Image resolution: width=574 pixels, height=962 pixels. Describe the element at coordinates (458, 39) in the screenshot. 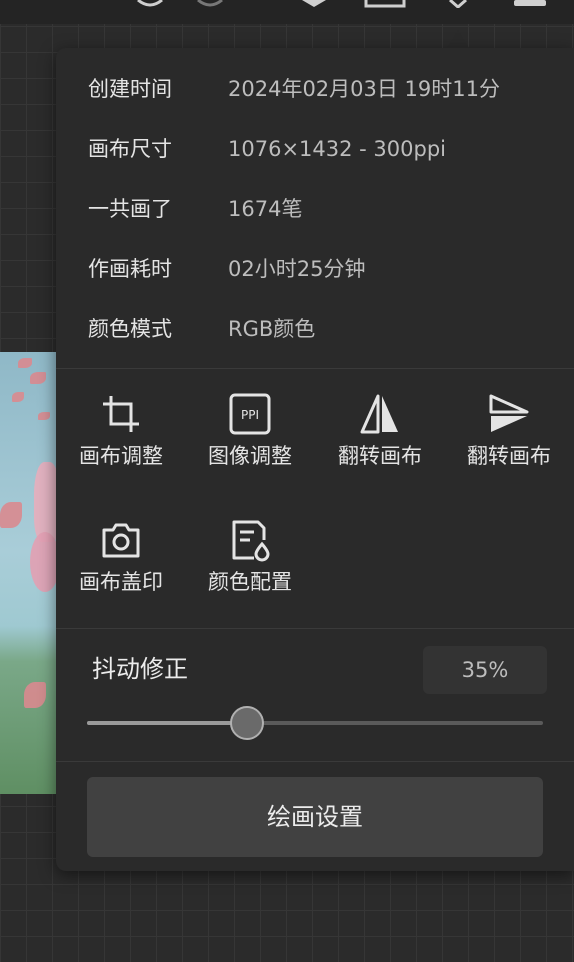

I see `popover-arrow` at that location.